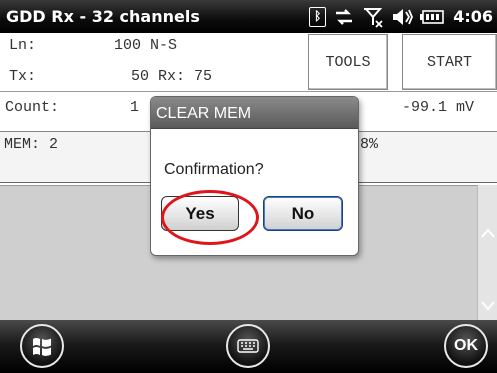 This screenshot has height=373, width=497. I want to click on yes-button: Yes, so click(200, 213).